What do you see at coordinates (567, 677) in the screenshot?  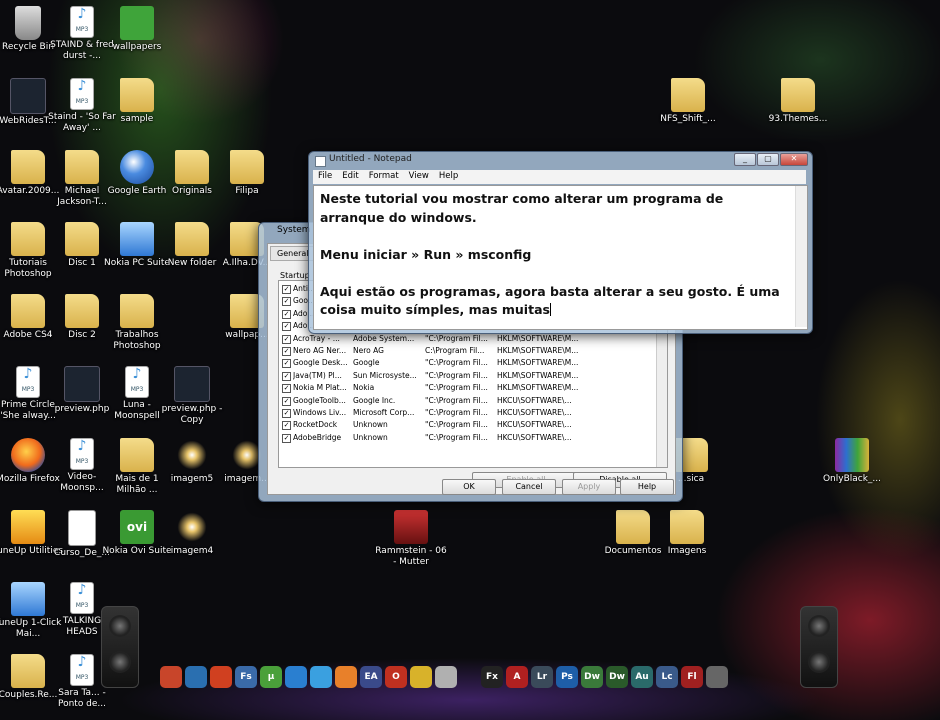 I see `photoshop-icon: Ps` at bounding box center [567, 677].